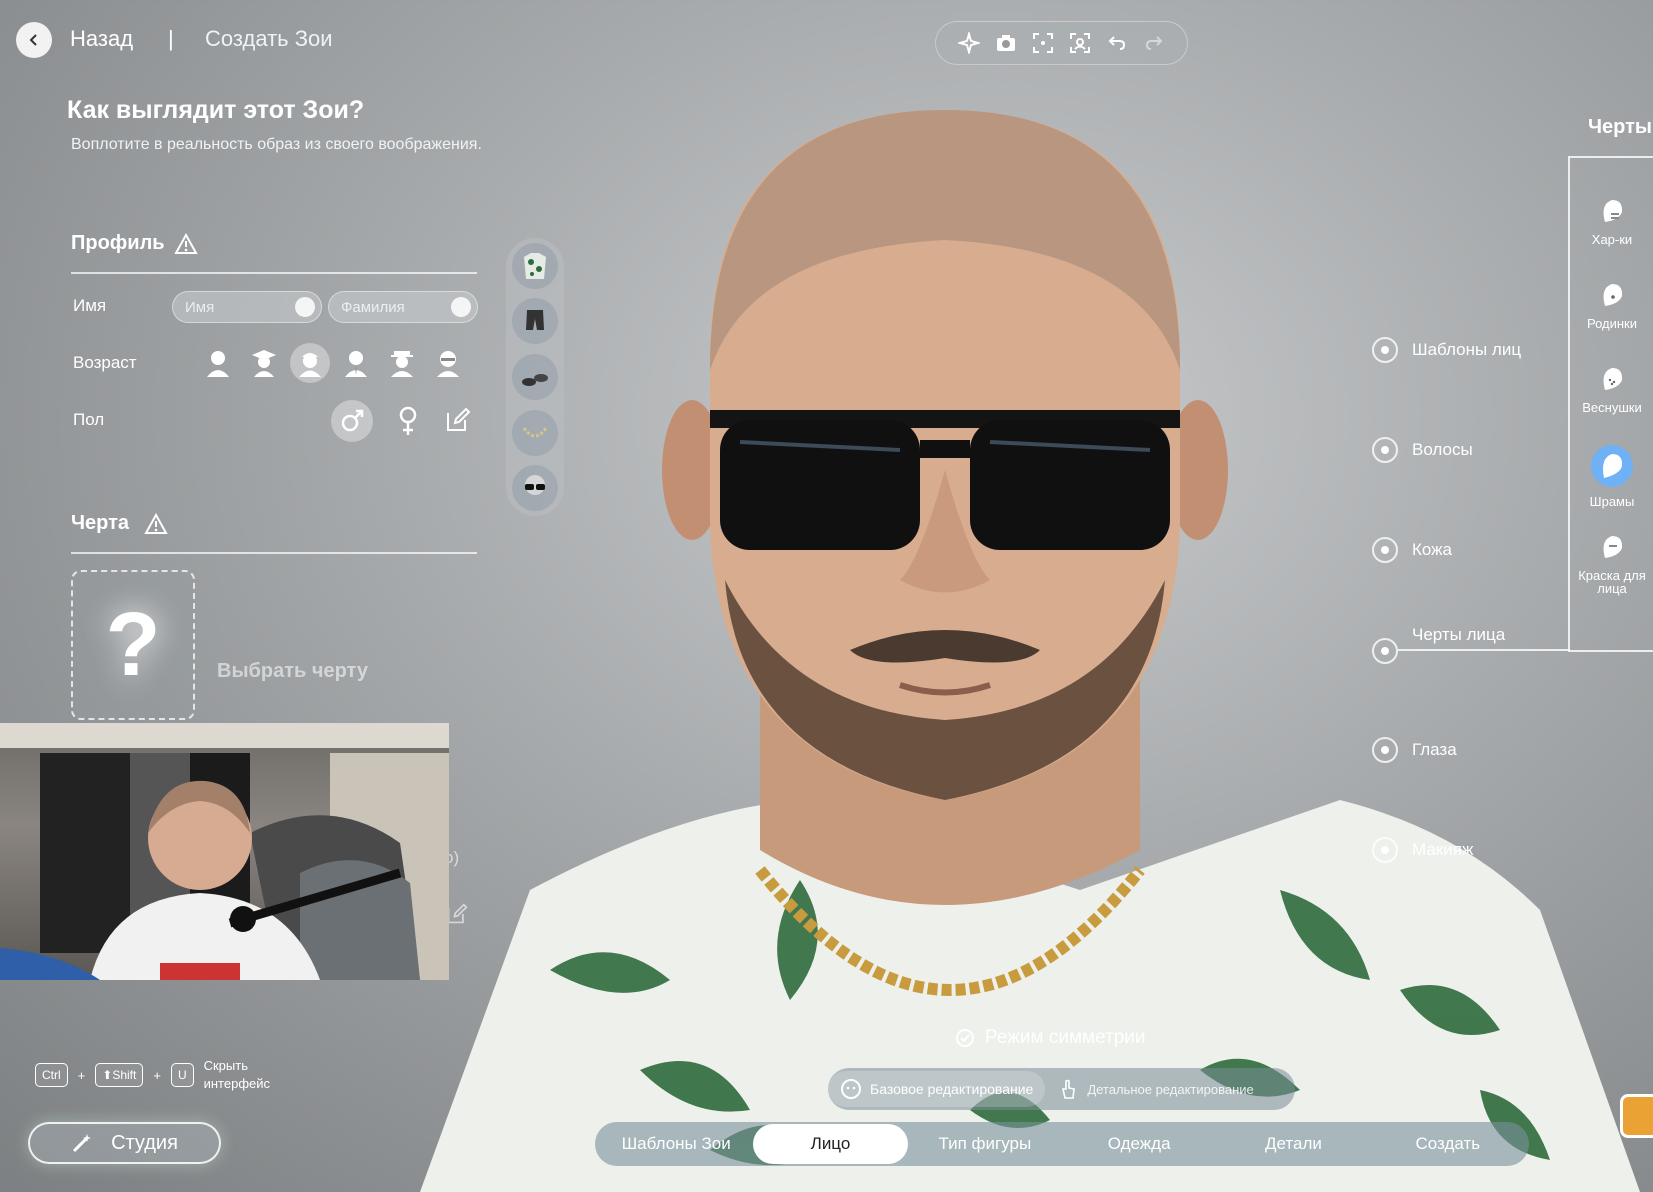 This screenshot has width=1653, height=1192. What do you see at coordinates (356, 363) in the screenshot?
I see `age-adult-icon` at bounding box center [356, 363].